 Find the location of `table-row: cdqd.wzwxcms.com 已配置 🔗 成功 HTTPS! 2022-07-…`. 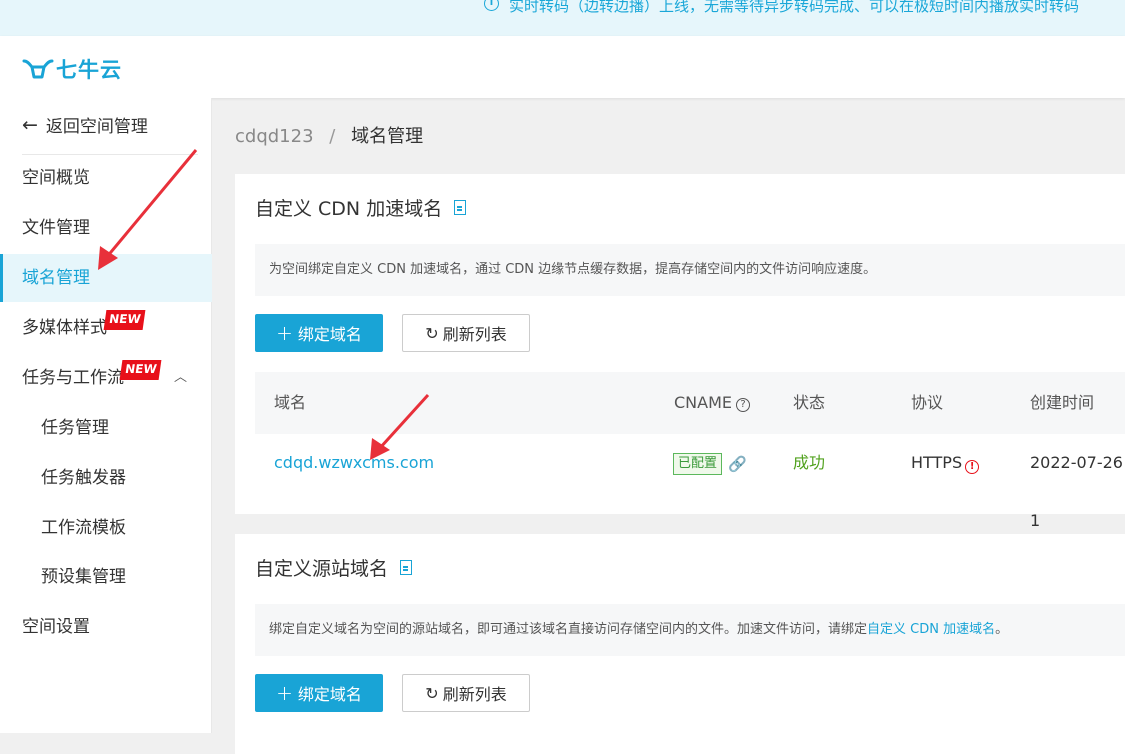

table-row: cdqd.wzwxcms.com 已配置 🔗 成功 HTTPS! 2022-07-… is located at coordinates (690, 482).